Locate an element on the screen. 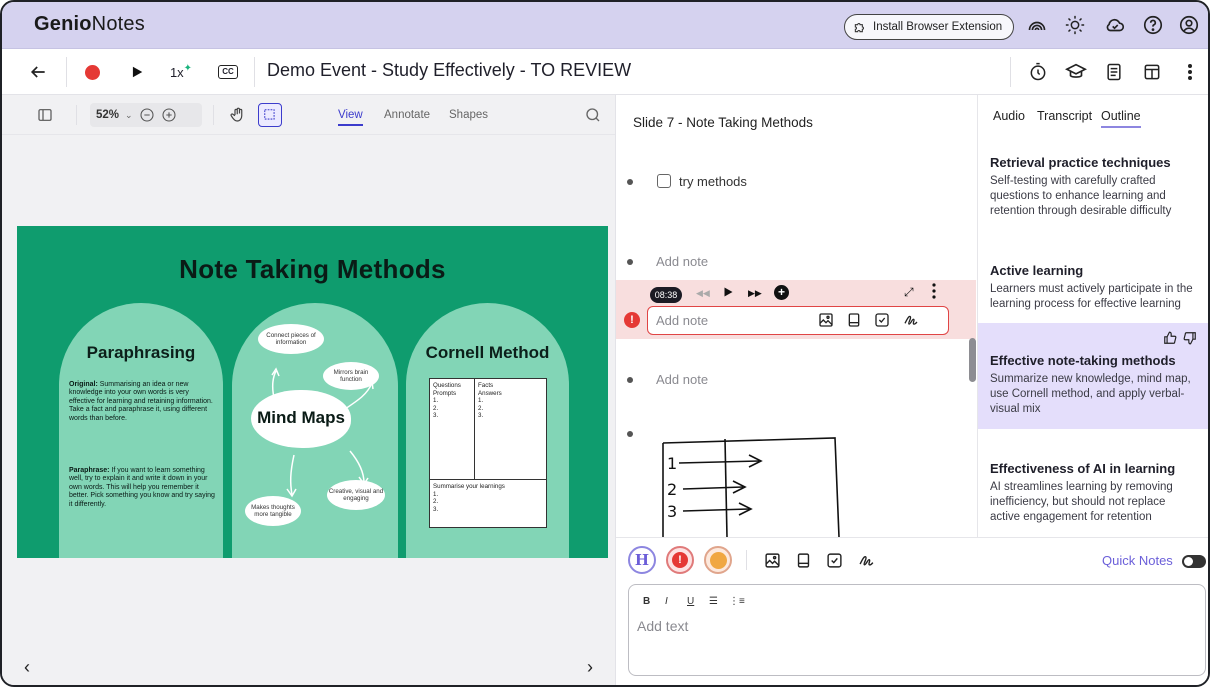 The height and width of the screenshot is (687, 1210). app-logo: GenioNotes is located at coordinates (89, 24).